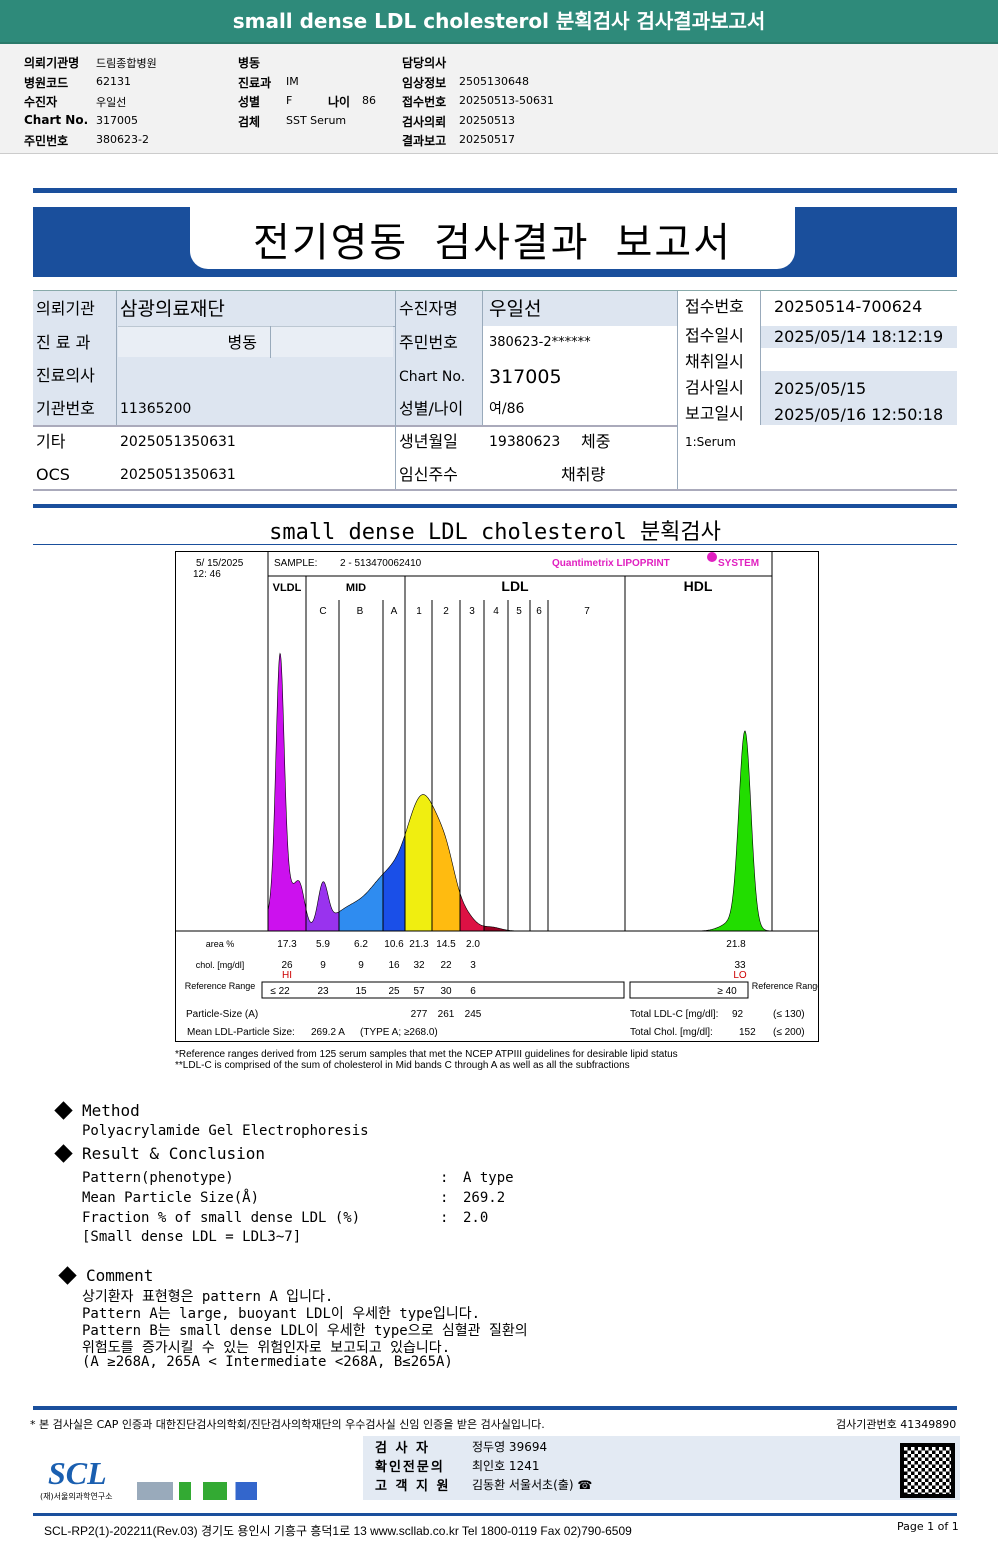 This screenshot has height=1564, width=998. I want to click on group-label: HDL, so click(698, 586).